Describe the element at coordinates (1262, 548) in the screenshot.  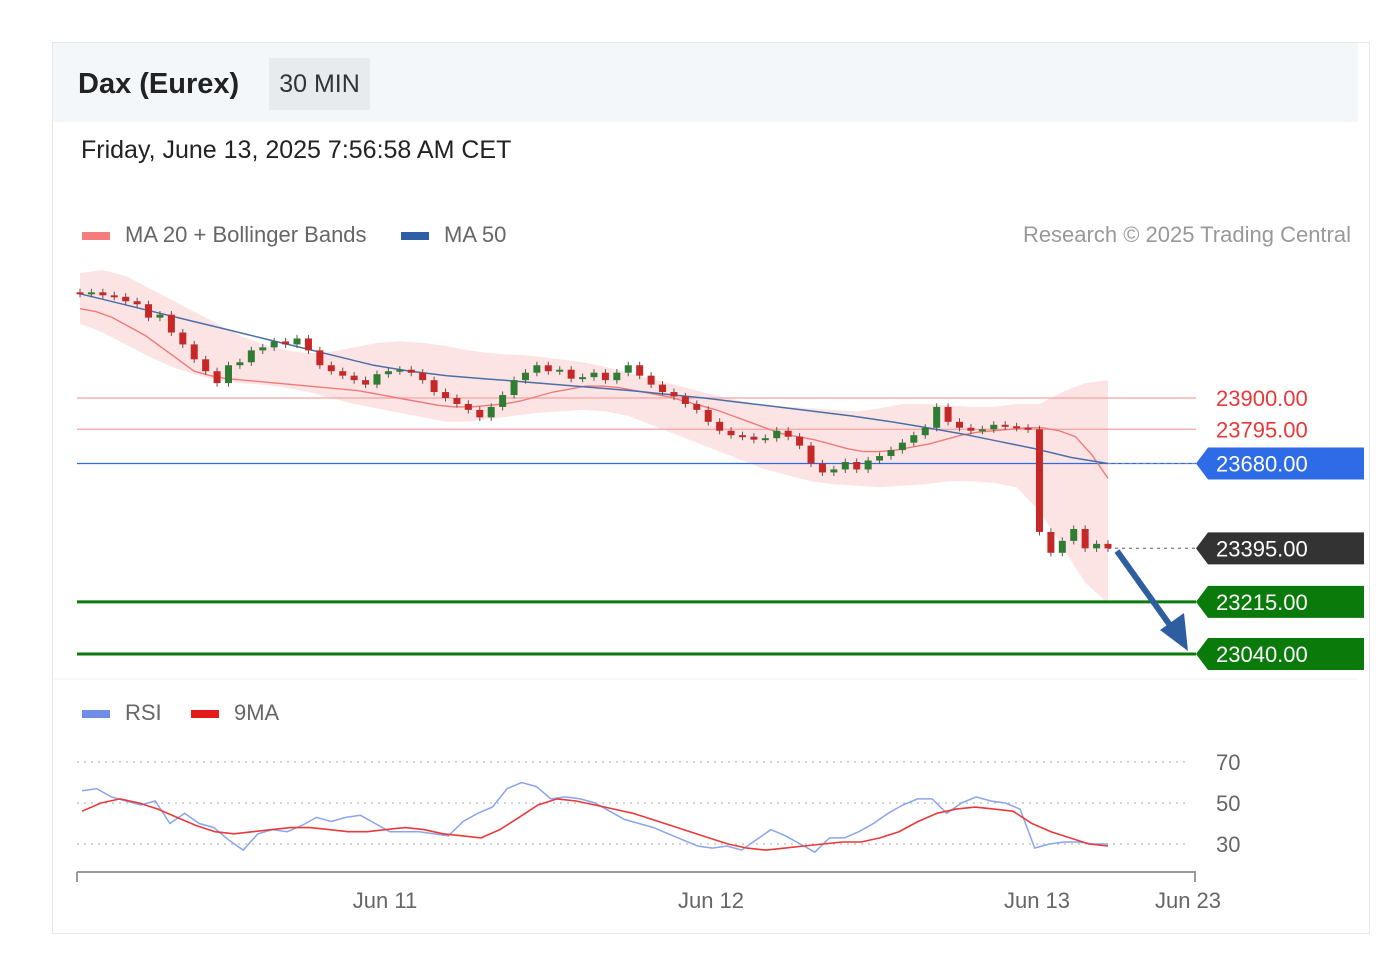
I see `level-label-23395: 23395.00` at that location.